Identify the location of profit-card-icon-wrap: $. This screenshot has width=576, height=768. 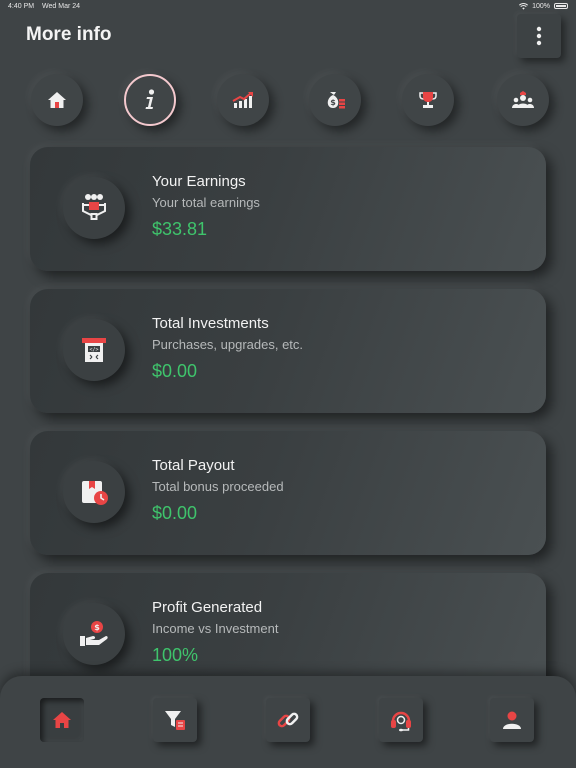
(94, 634).